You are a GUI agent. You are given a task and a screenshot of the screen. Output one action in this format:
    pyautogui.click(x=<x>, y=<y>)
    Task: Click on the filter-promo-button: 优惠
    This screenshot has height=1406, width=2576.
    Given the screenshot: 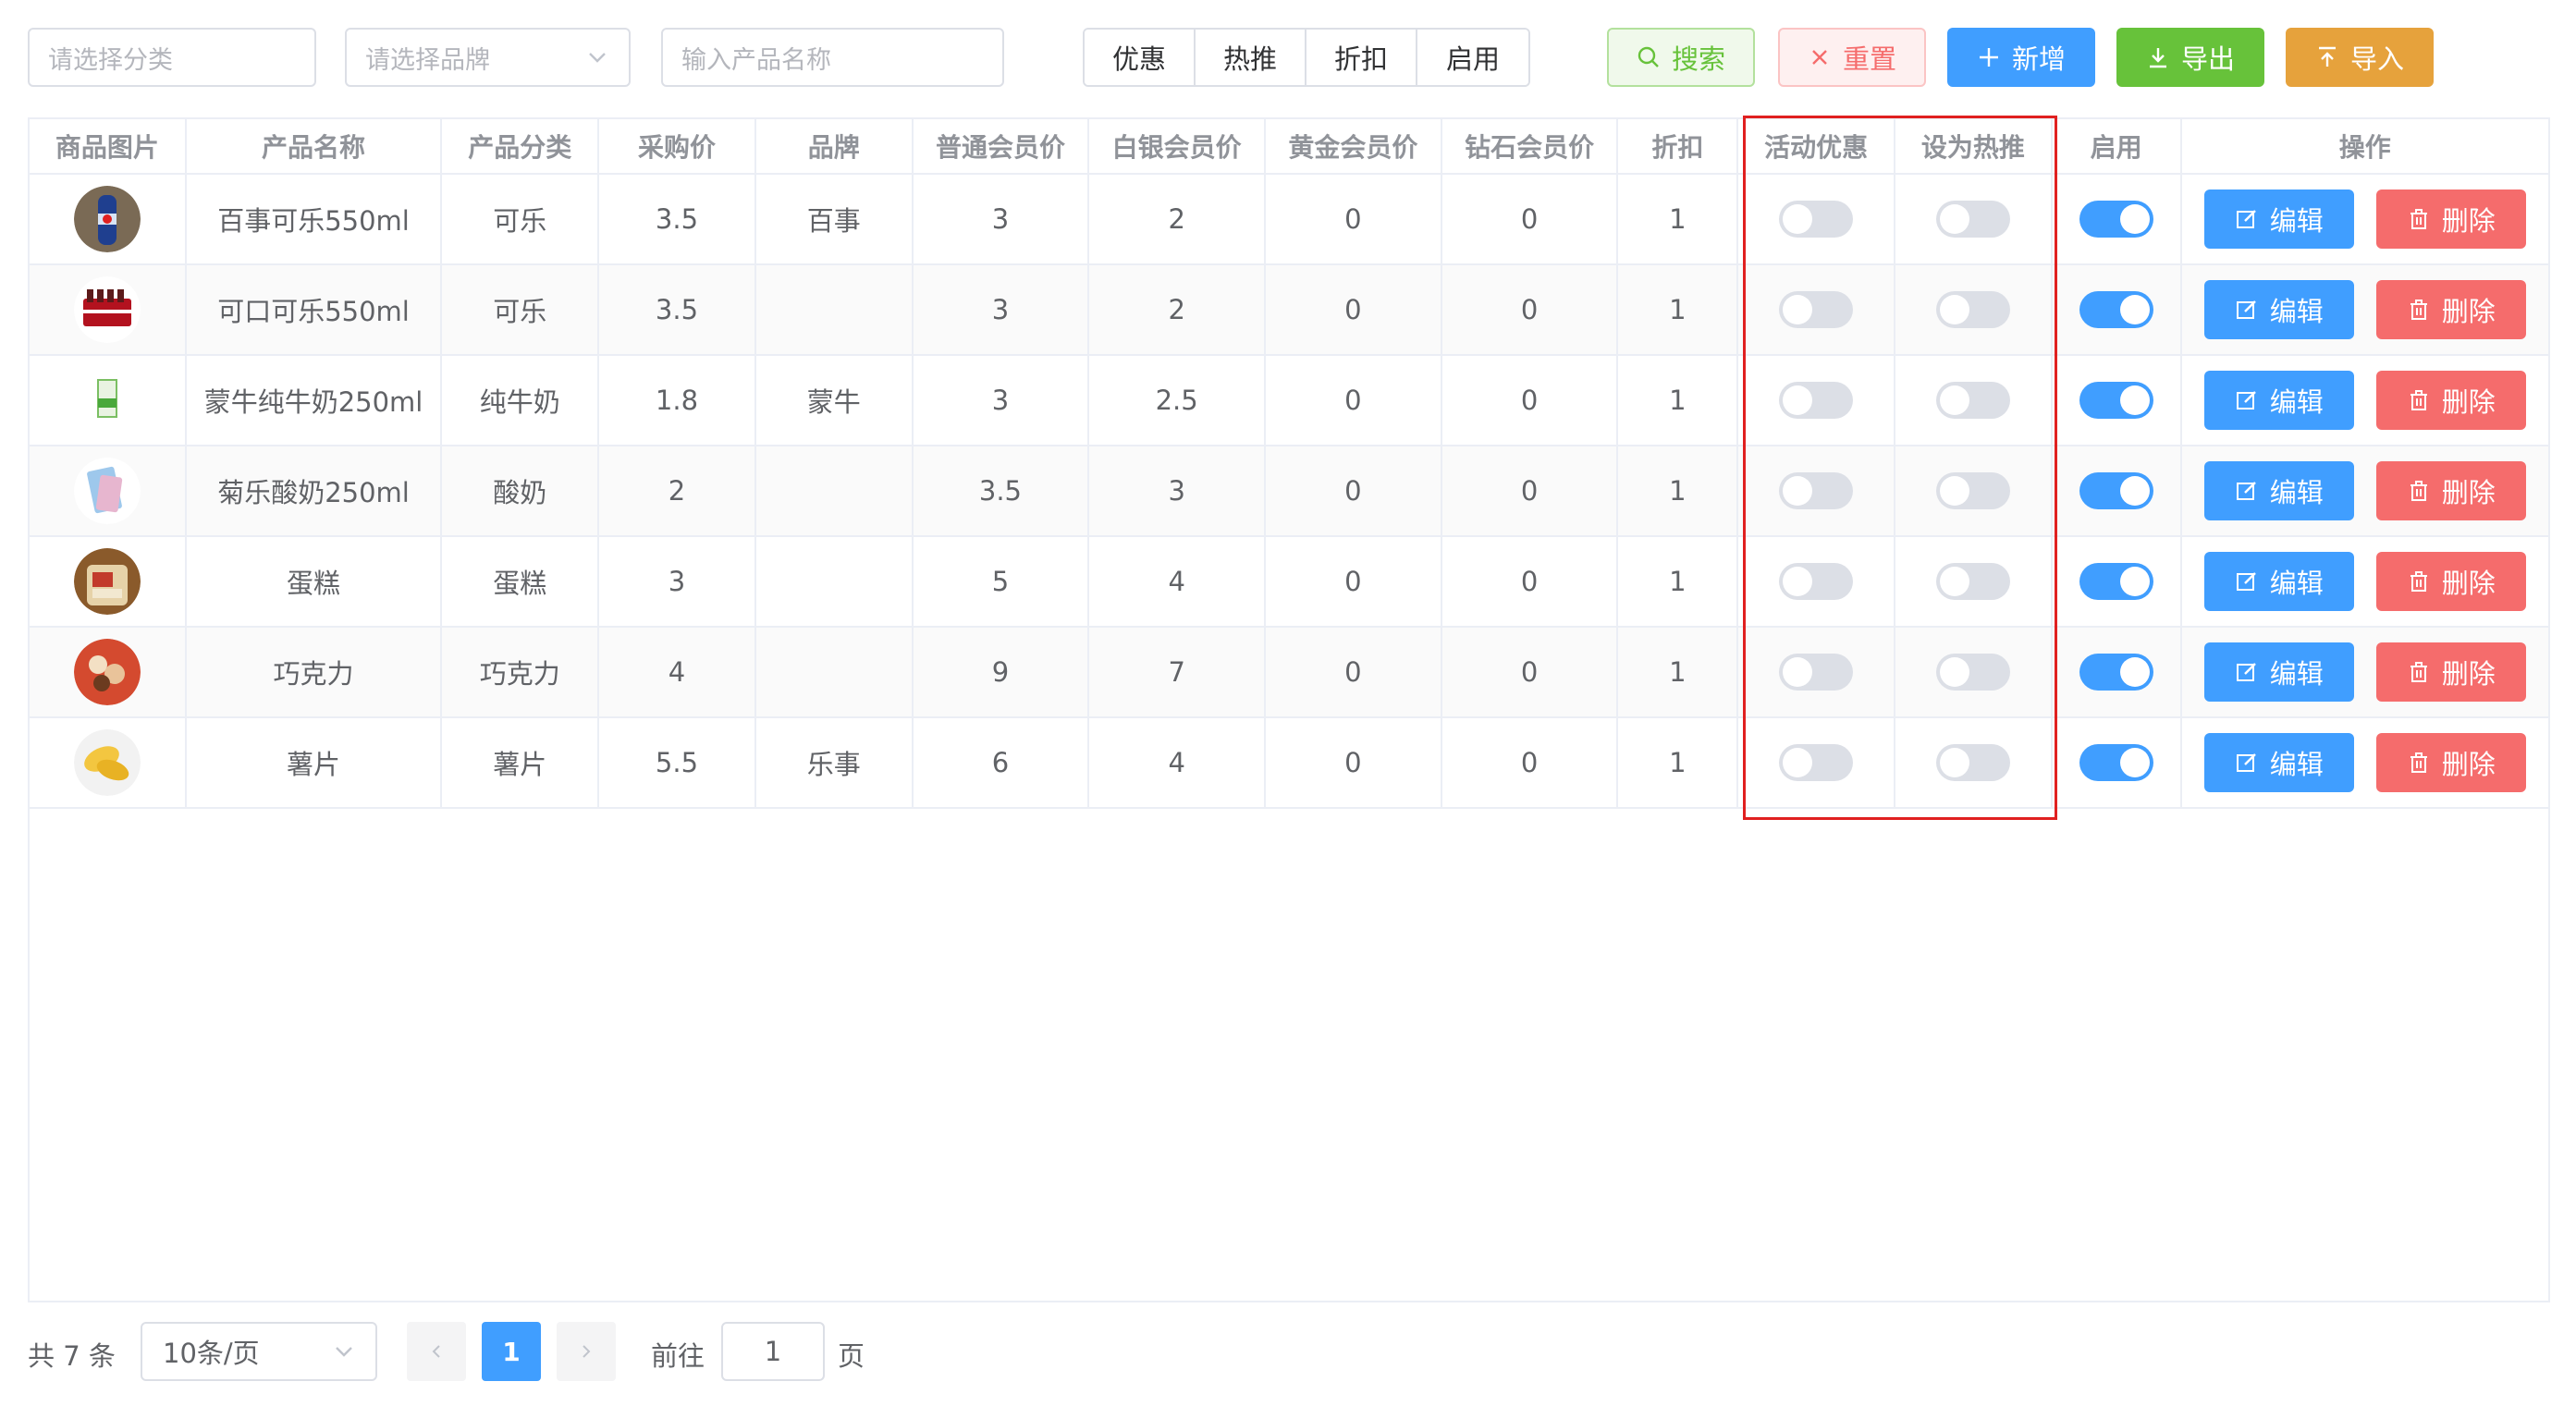 What is the action you would take?
    pyautogui.click(x=1141, y=57)
    